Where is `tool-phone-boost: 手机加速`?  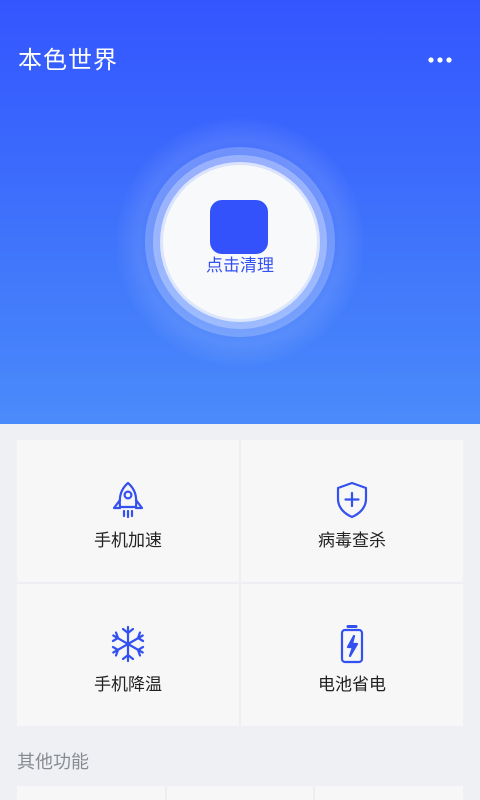 tool-phone-boost: 手机加速 is located at coordinates (128, 511).